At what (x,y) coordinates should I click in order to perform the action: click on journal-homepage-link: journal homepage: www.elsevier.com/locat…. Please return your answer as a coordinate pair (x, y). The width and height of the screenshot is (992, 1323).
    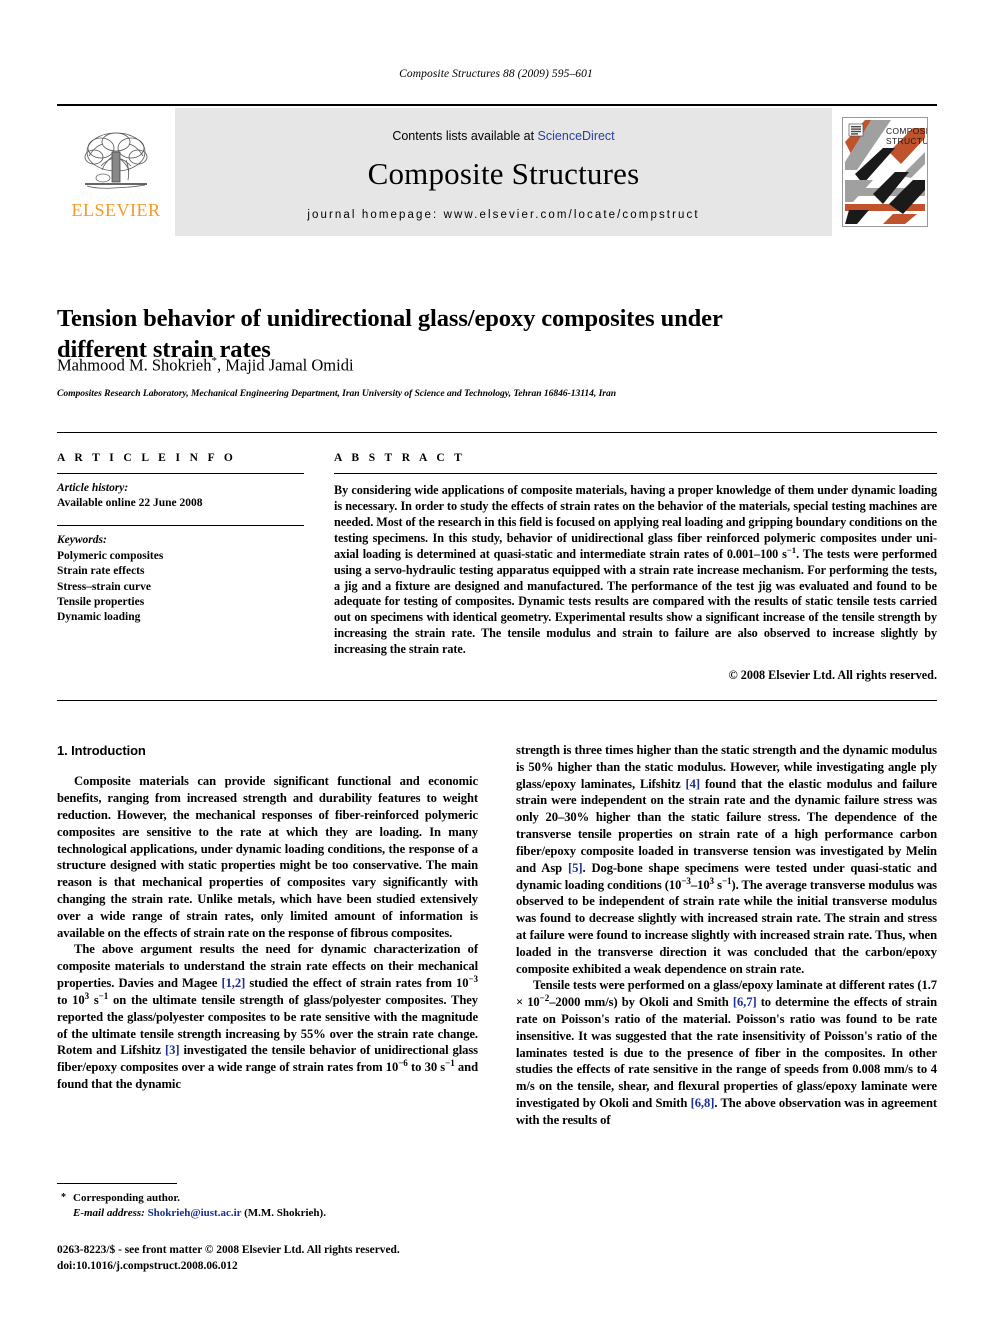
    Looking at the image, I should click on (503, 215).